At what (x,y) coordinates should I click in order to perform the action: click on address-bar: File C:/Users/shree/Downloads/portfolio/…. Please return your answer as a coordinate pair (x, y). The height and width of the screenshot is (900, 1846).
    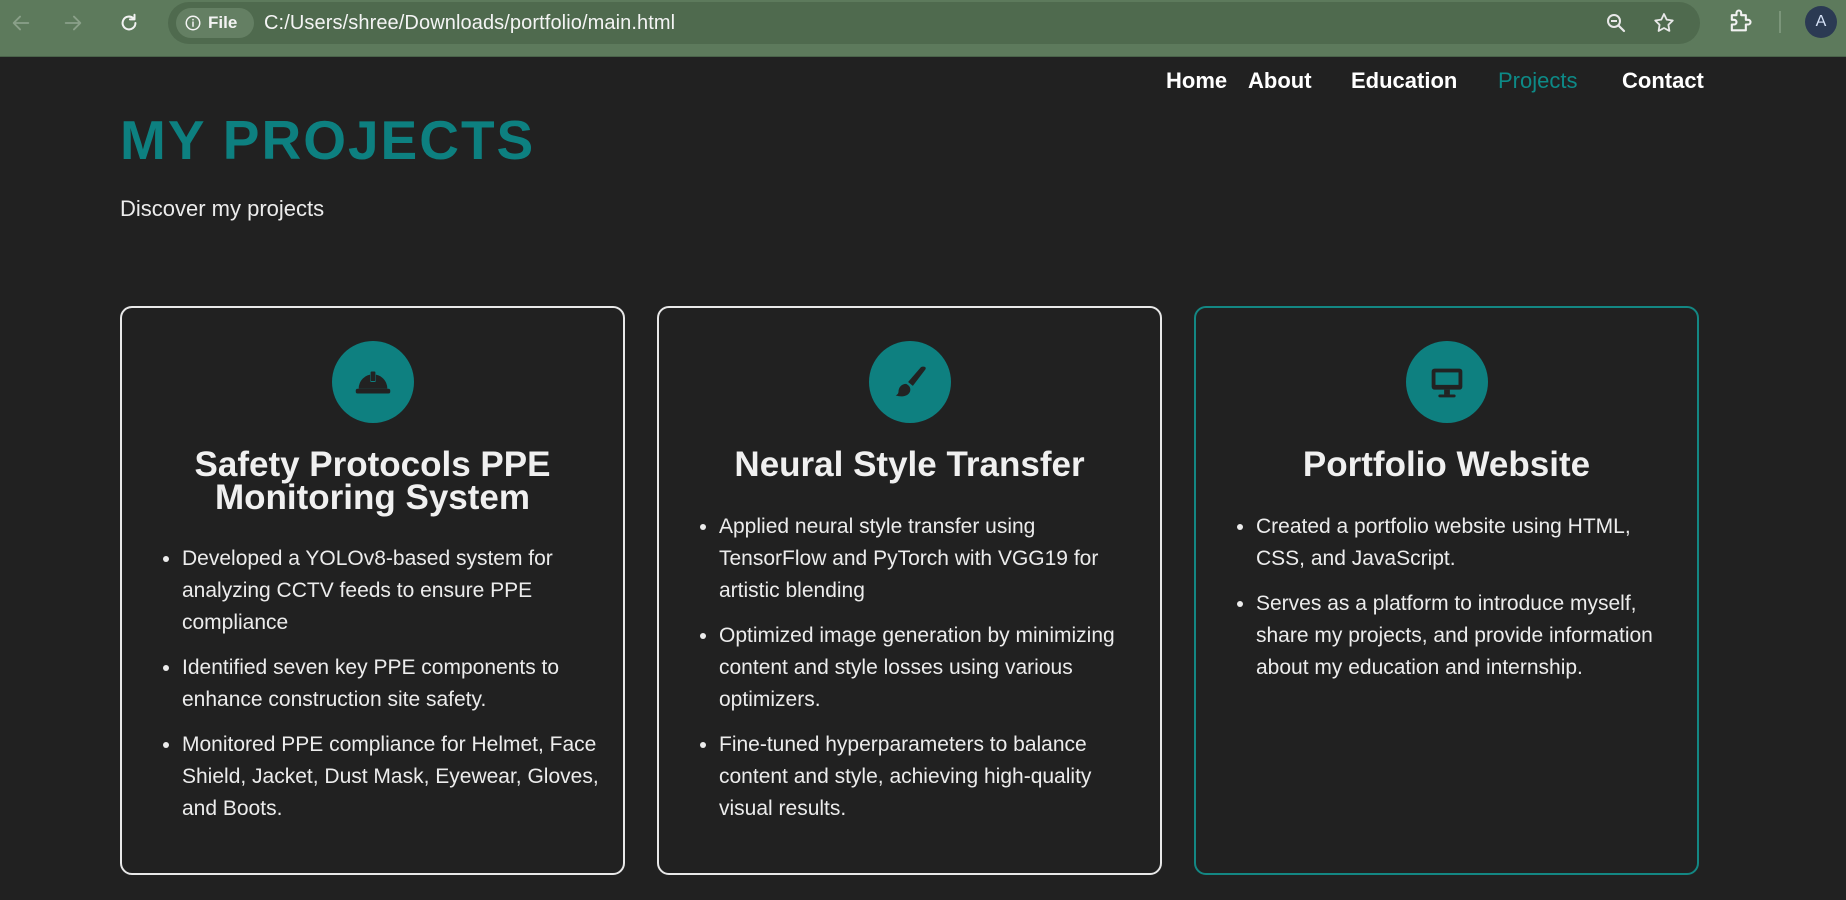
    Looking at the image, I should click on (934, 23).